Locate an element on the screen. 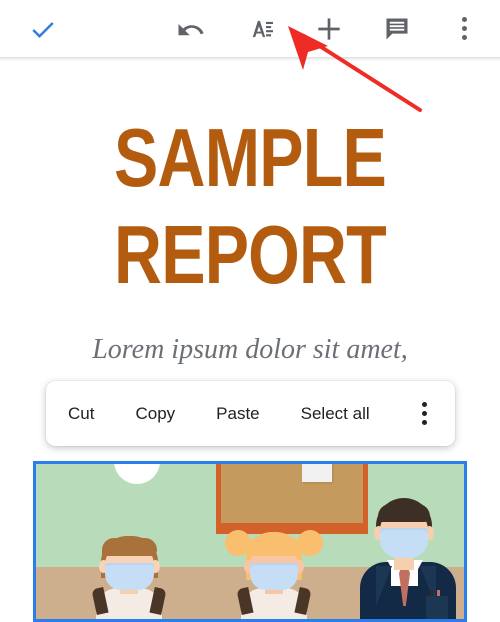 This screenshot has height=622, width=500. context-menu-paste: Paste is located at coordinates (237, 414).